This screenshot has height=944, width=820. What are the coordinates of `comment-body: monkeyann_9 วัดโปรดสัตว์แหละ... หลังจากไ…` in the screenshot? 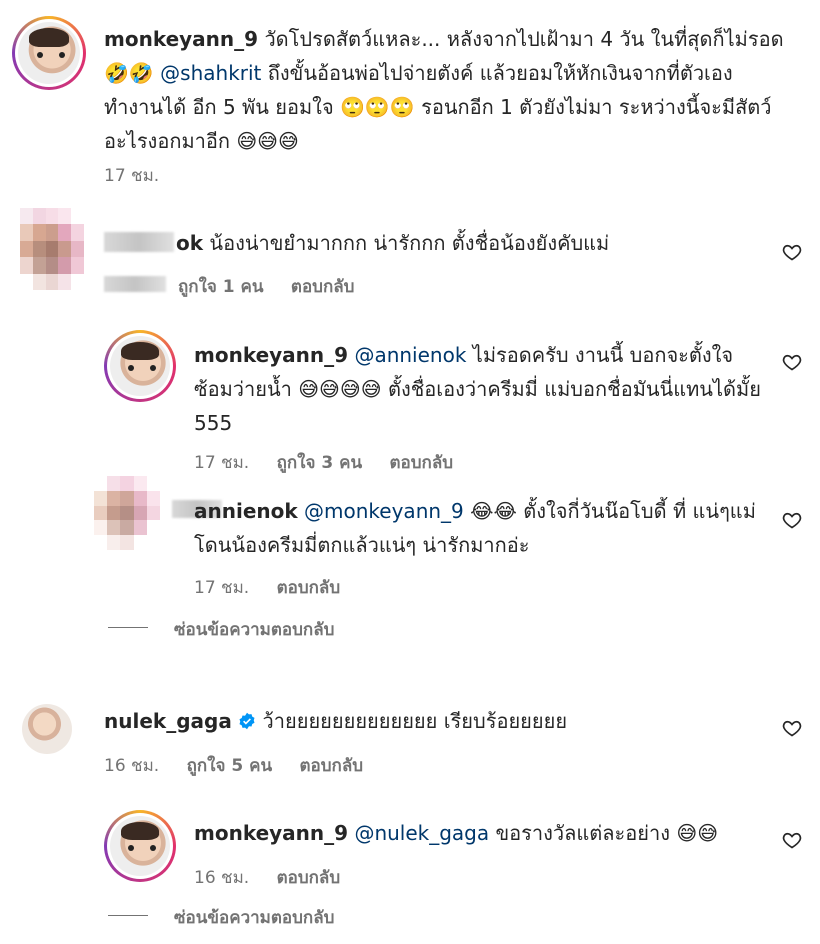 It's located at (444, 90).